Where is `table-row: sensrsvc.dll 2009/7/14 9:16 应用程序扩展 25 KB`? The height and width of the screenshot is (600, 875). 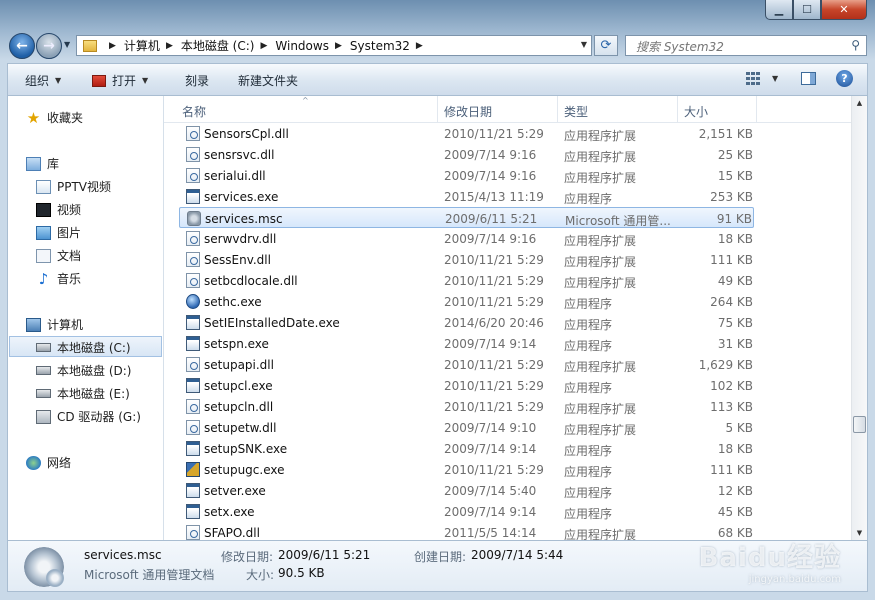
table-row: sensrsvc.dll 2009/7/14 9:16 应用程序扩展 25 KB is located at coordinates (466, 154).